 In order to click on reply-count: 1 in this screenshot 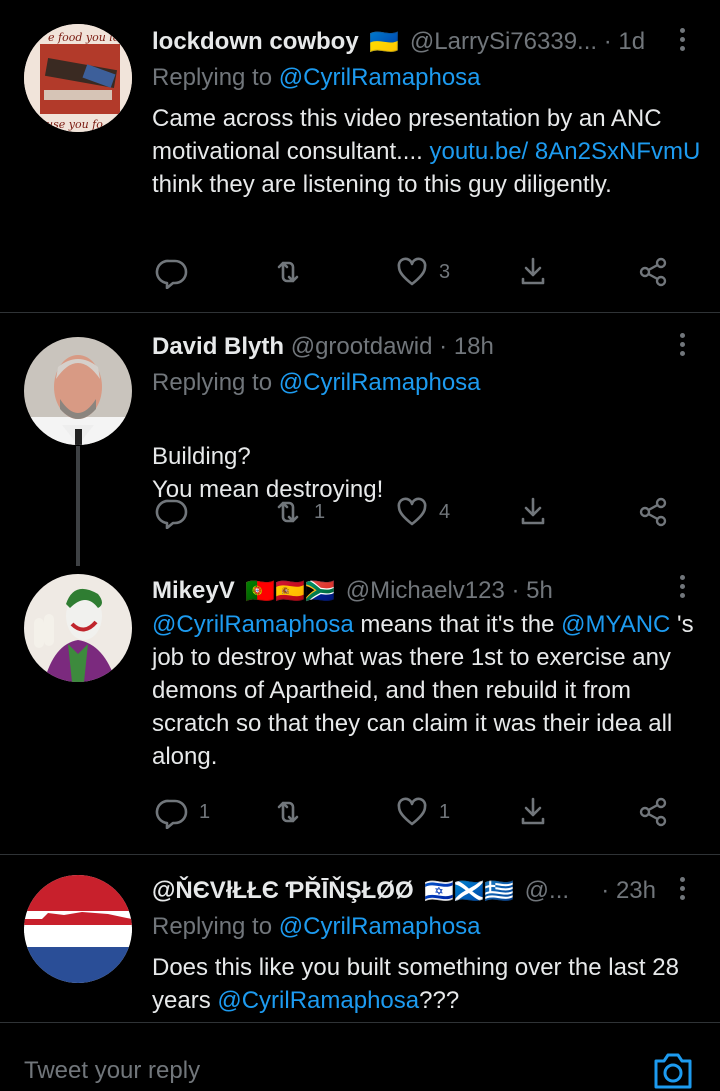, I will do `click(205, 811)`.